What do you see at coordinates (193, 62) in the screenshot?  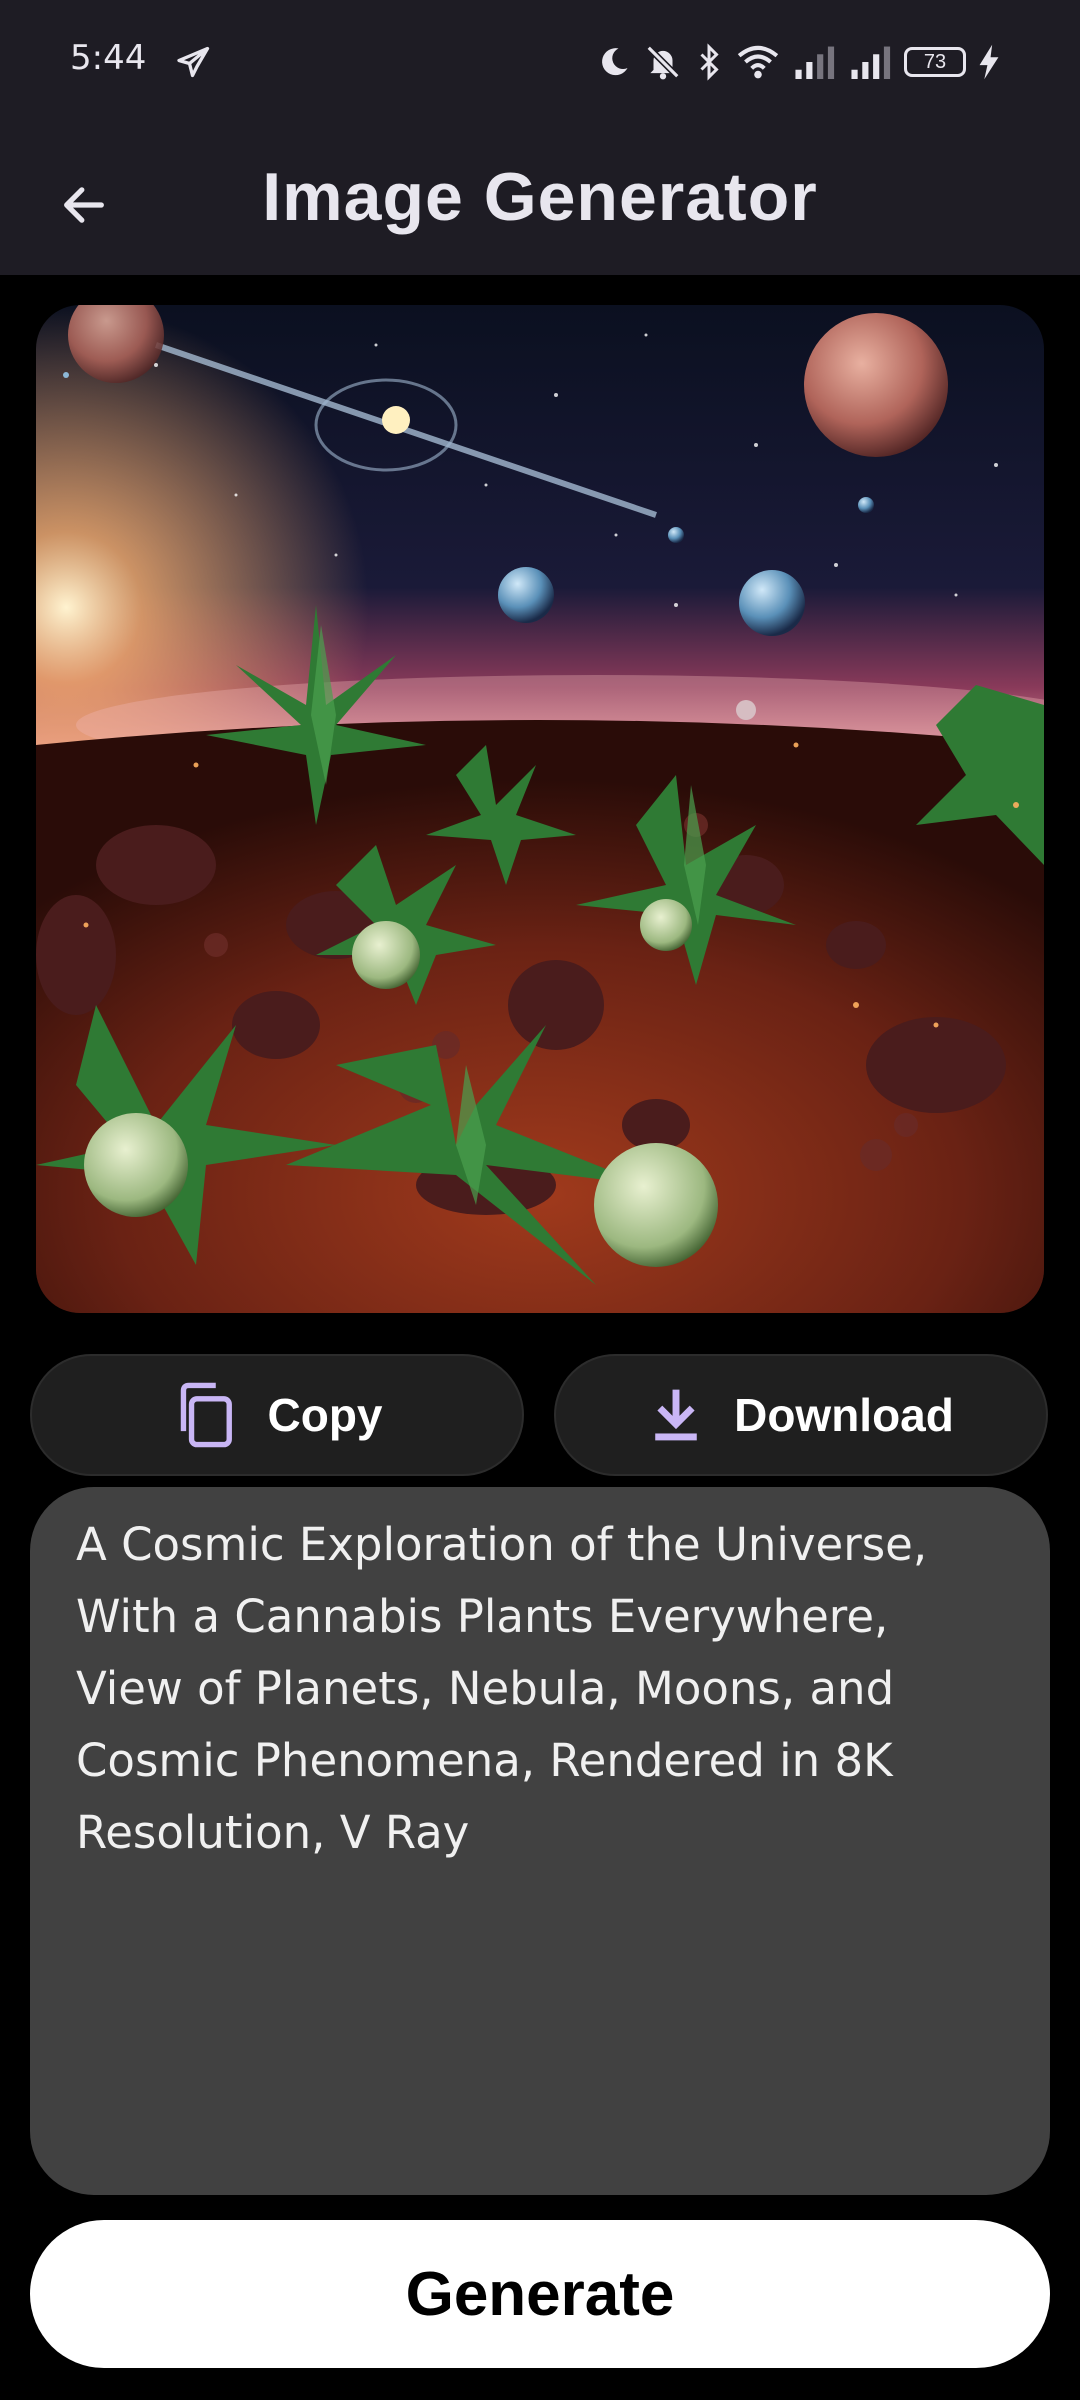 I see `telegram-icon` at bounding box center [193, 62].